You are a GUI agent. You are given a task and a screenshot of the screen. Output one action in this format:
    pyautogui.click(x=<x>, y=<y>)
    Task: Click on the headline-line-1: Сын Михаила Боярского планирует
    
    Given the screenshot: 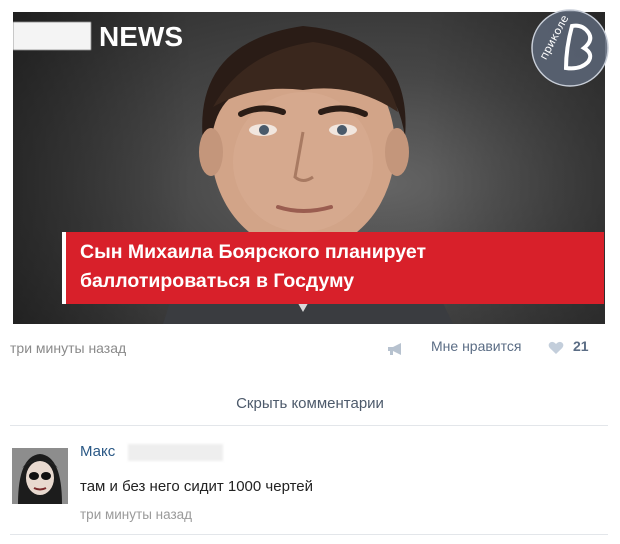 What is the action you would take?
    pyautogui.click(x=253, y=252)
    